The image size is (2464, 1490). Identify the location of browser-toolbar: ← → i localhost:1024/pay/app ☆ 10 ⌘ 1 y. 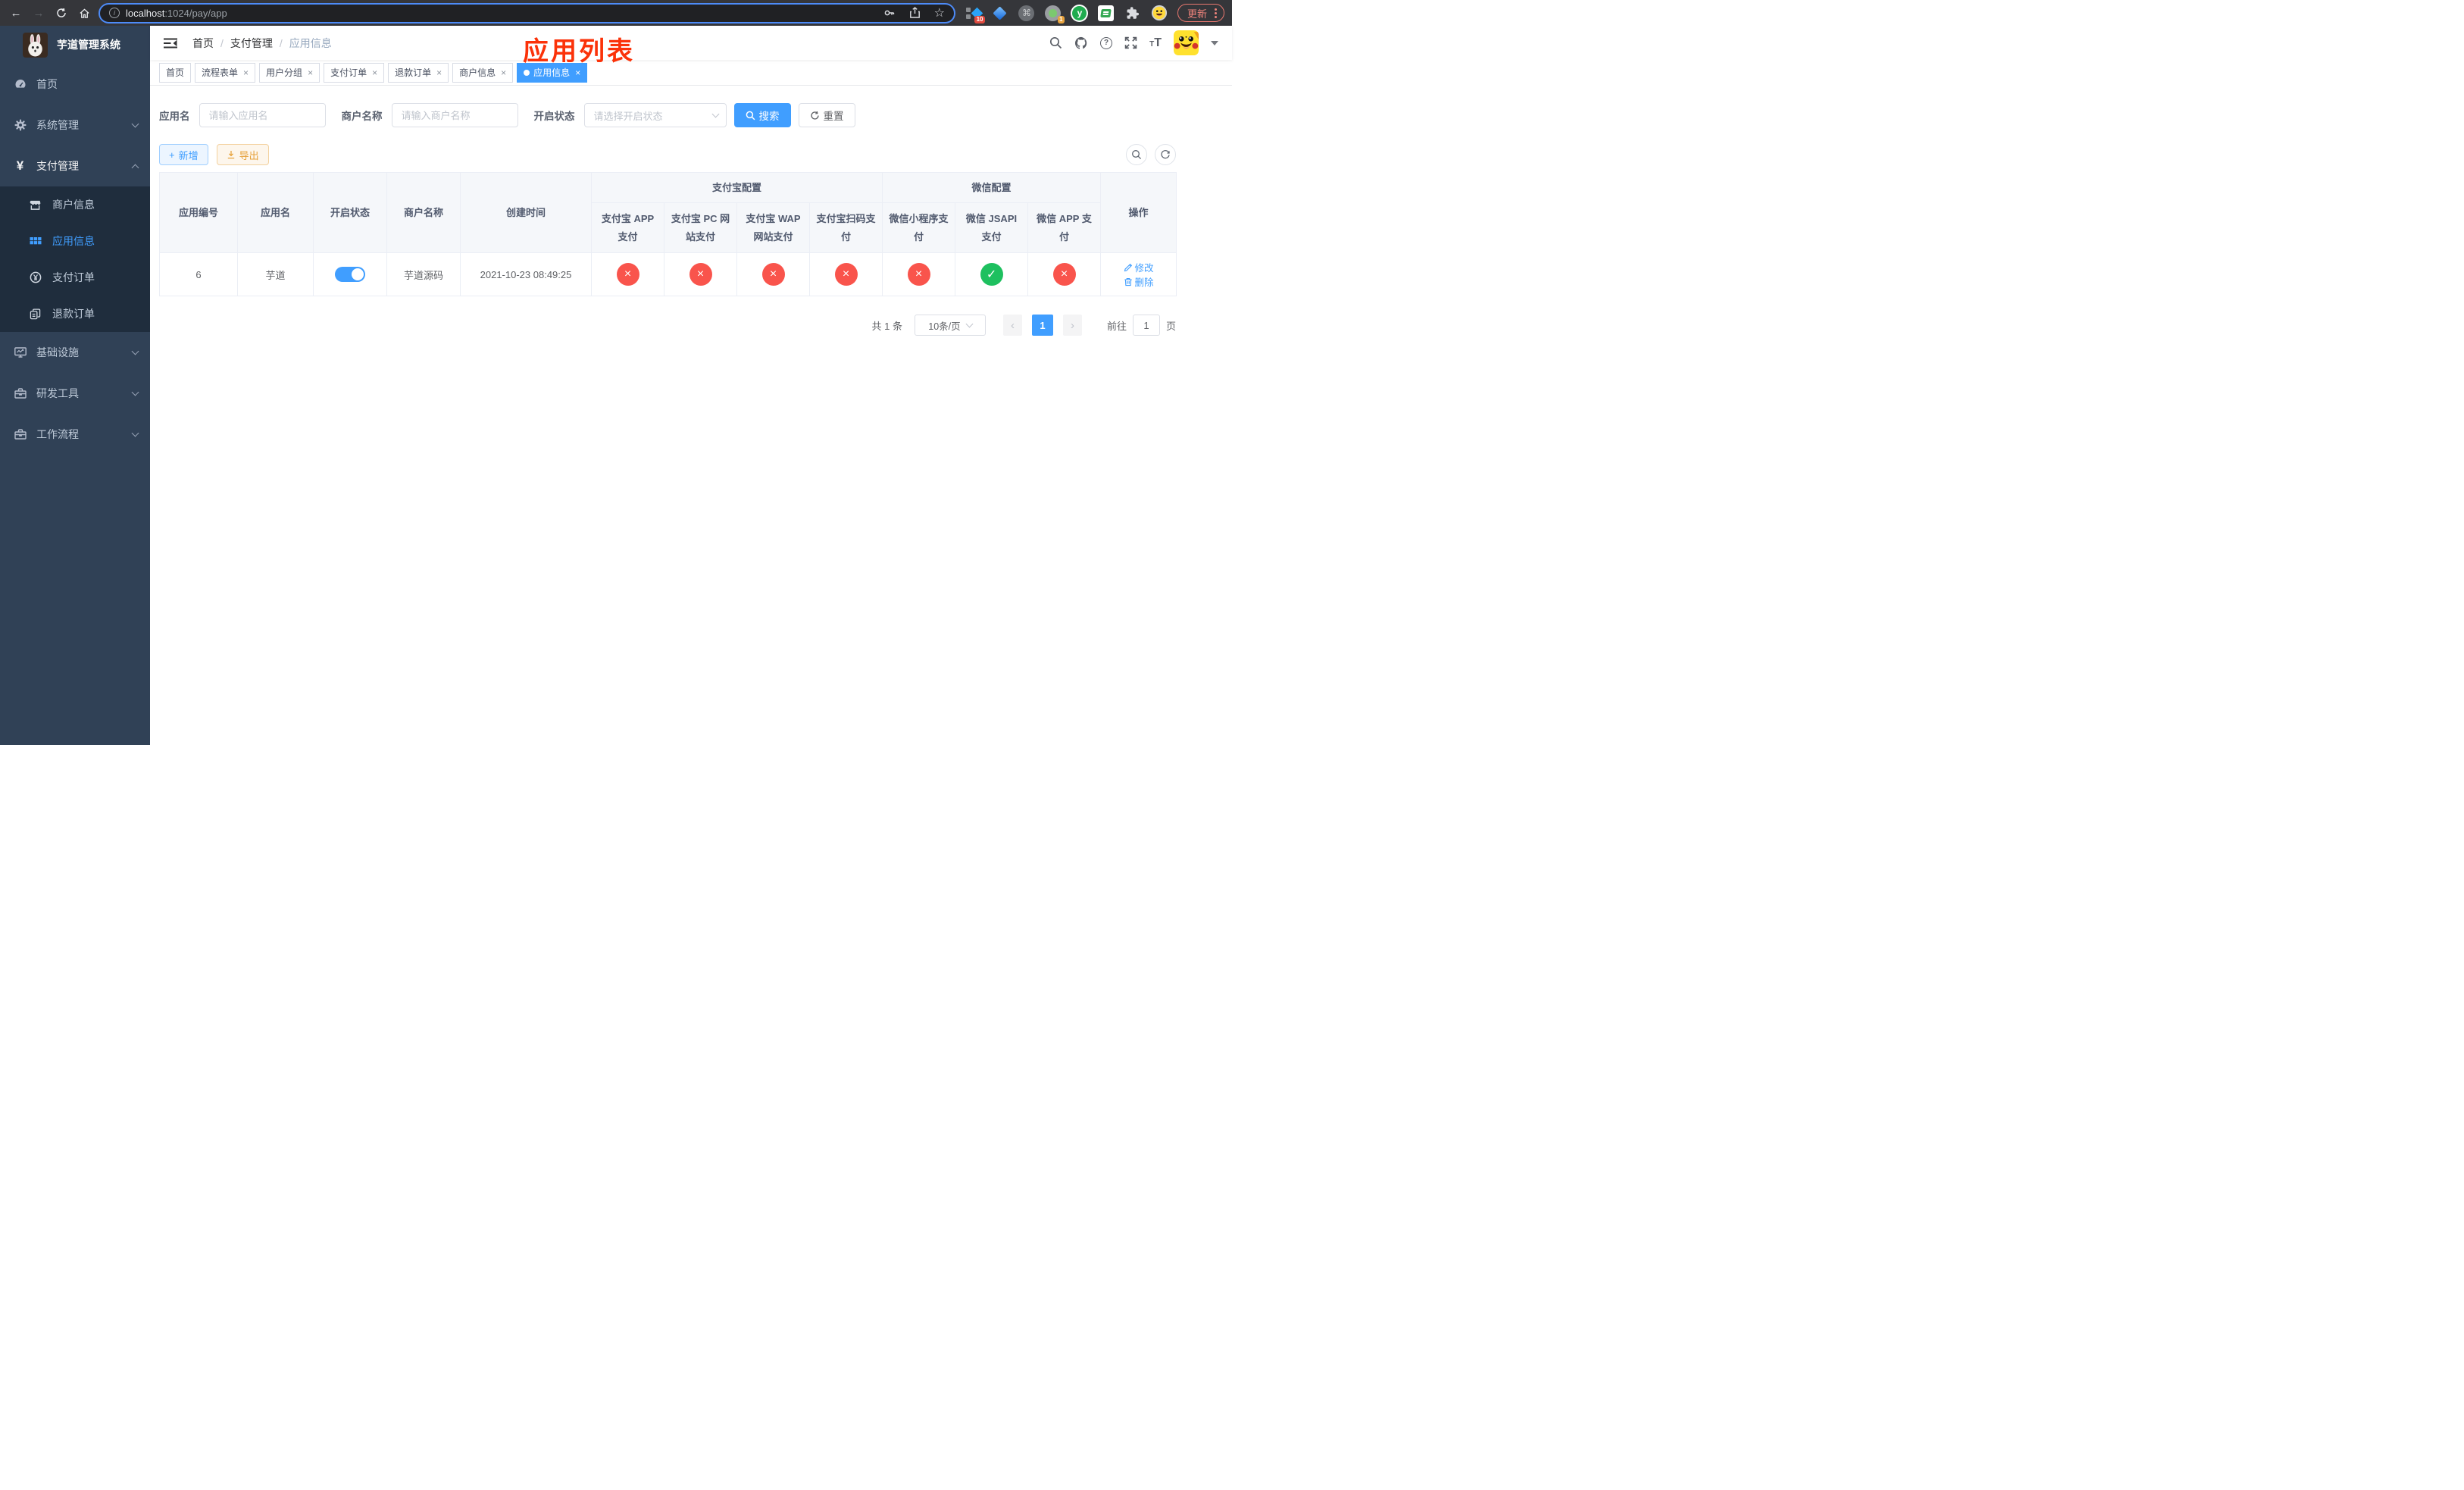
(616, 13).